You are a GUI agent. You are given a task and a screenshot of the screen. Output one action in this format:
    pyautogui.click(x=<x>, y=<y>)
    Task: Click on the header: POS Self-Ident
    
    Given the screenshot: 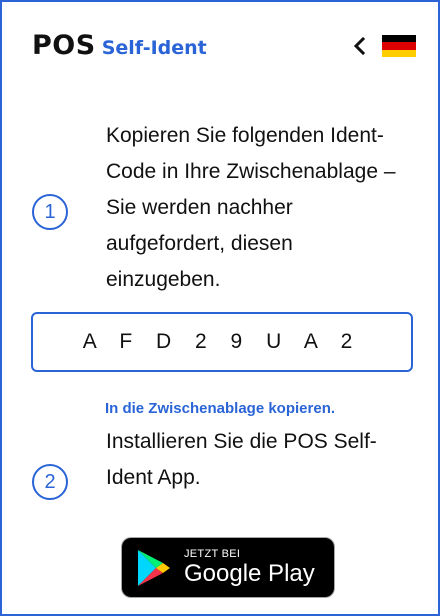 What is the action you would take?
    pyautogui.click(x=224, y=48)
    